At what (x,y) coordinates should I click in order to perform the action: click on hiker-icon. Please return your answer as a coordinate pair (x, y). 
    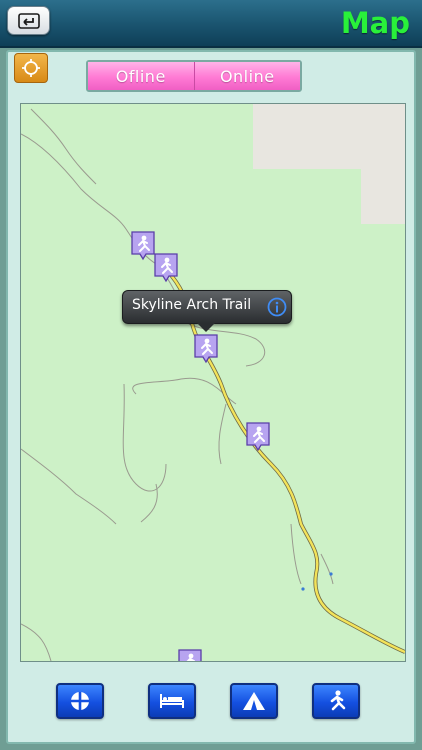
    Looking at the image, I should click on (338, 700).